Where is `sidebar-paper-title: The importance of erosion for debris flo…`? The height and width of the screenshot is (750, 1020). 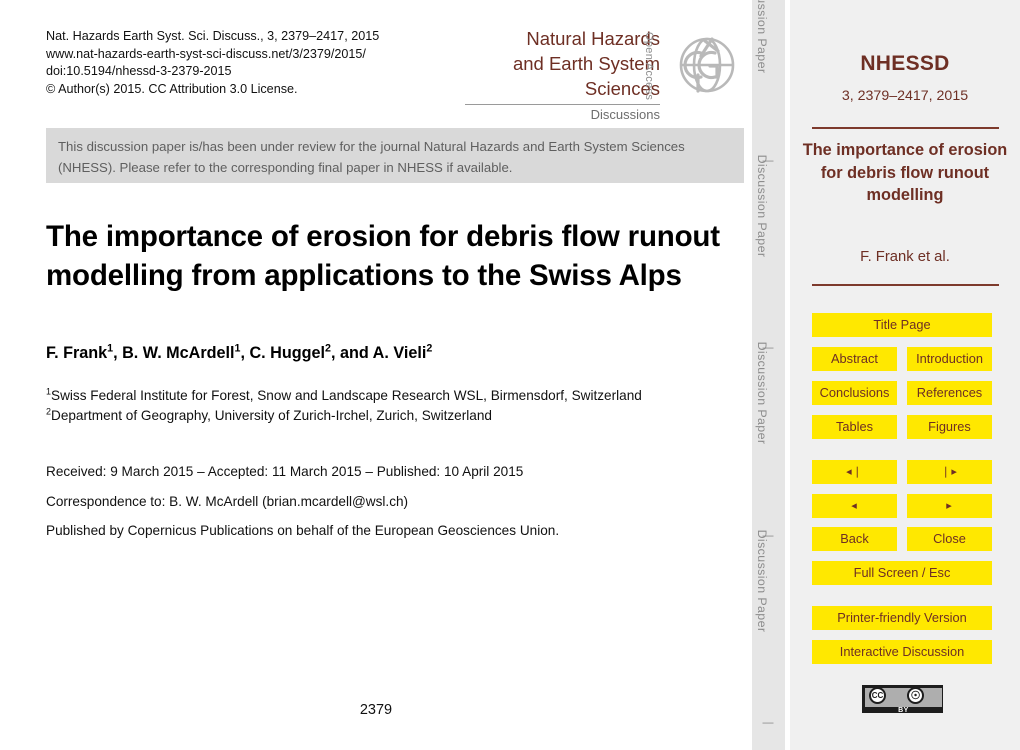 sidebar-paper-title: The importance of erosion for debris flo… is located at coordinates (905, 172).